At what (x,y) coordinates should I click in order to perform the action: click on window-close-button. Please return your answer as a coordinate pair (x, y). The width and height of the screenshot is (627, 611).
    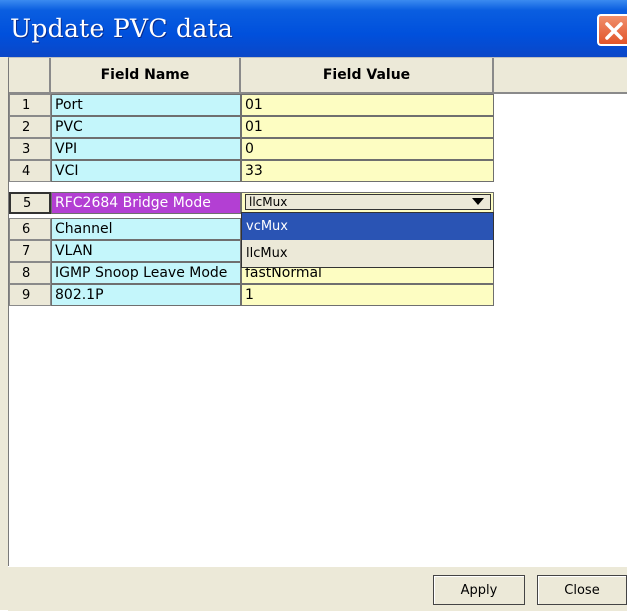
    Looking at the image, I should click on (612, 30).